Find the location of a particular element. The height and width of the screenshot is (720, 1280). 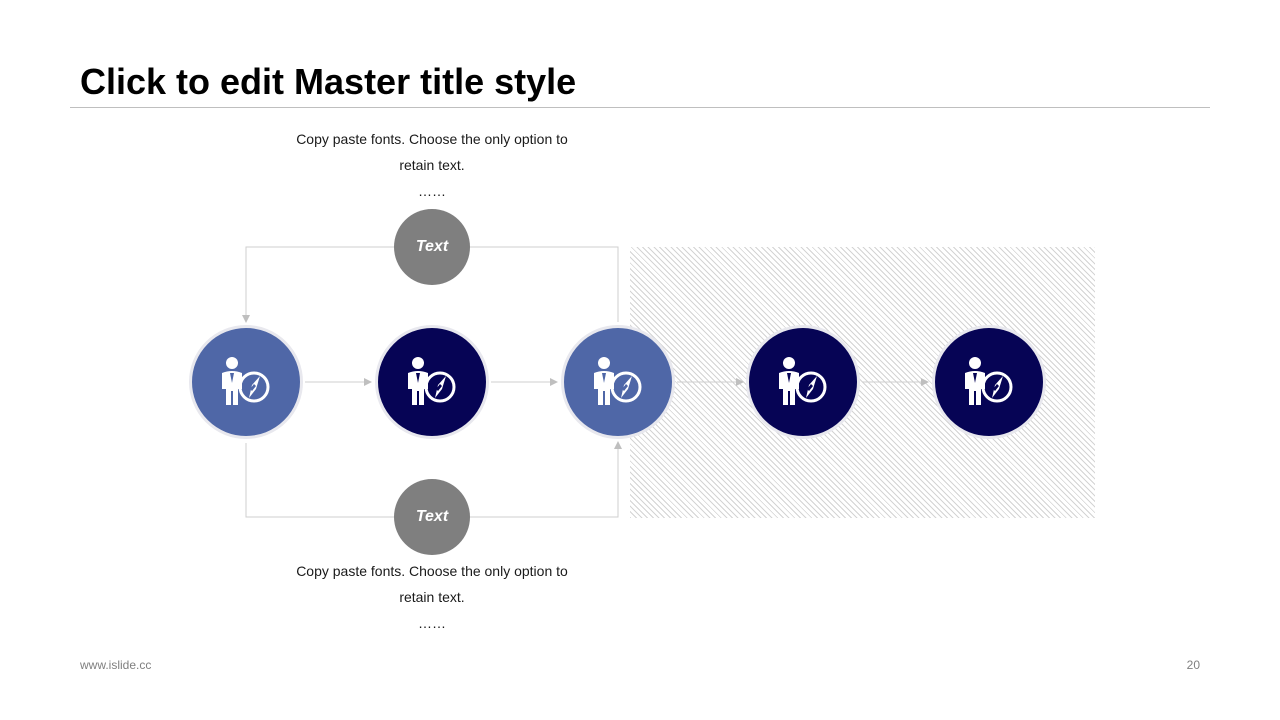

top-description-line2: retain text. is located at coordinates (432, 165).